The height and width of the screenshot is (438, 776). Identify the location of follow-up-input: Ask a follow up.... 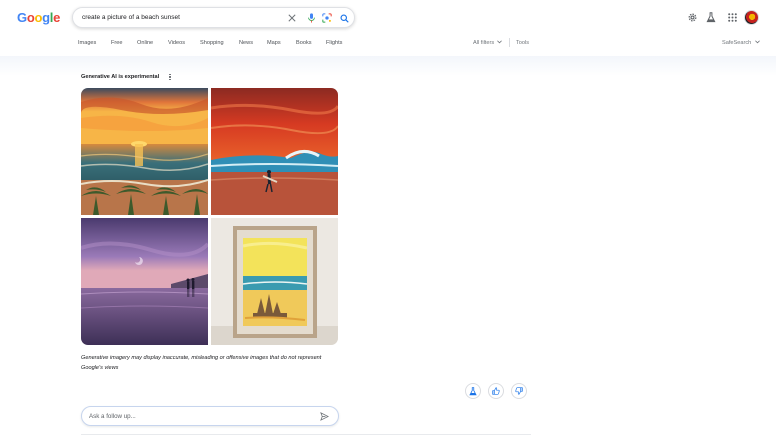
(112, 416).